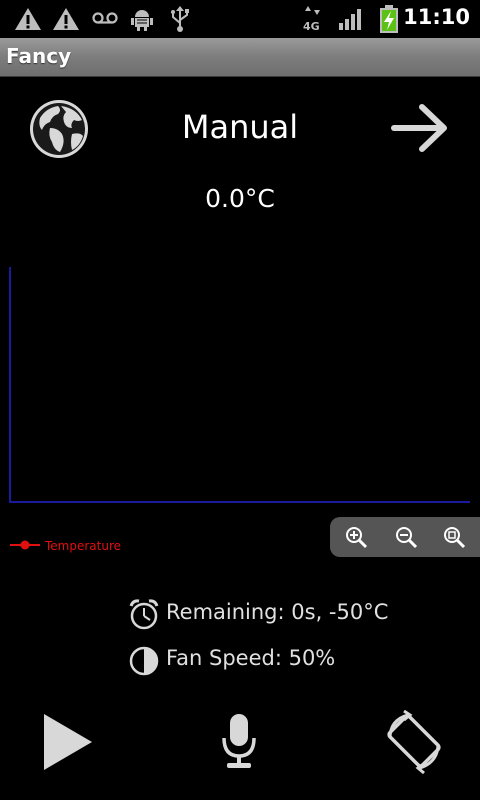 Image resolution: width=480 pixels, height=800 pixels. I want to click on legend-swatch, so click(25, 545).